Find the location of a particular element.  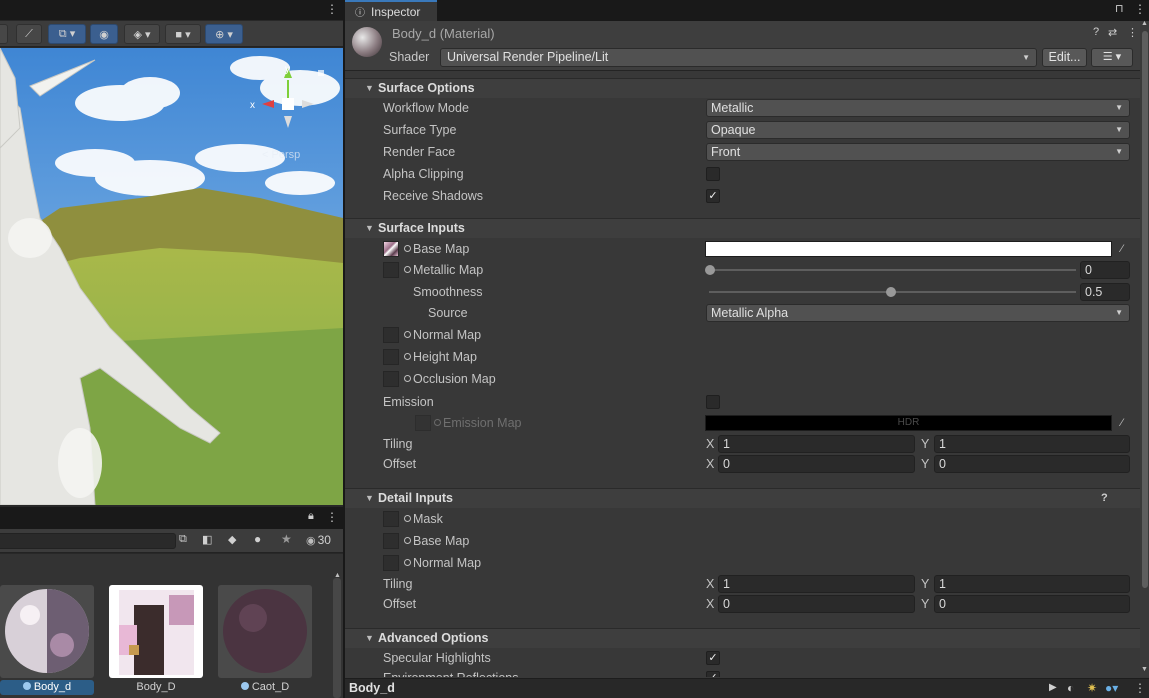

metallic-value-field: 0 is located at coordinates (1105, 270).